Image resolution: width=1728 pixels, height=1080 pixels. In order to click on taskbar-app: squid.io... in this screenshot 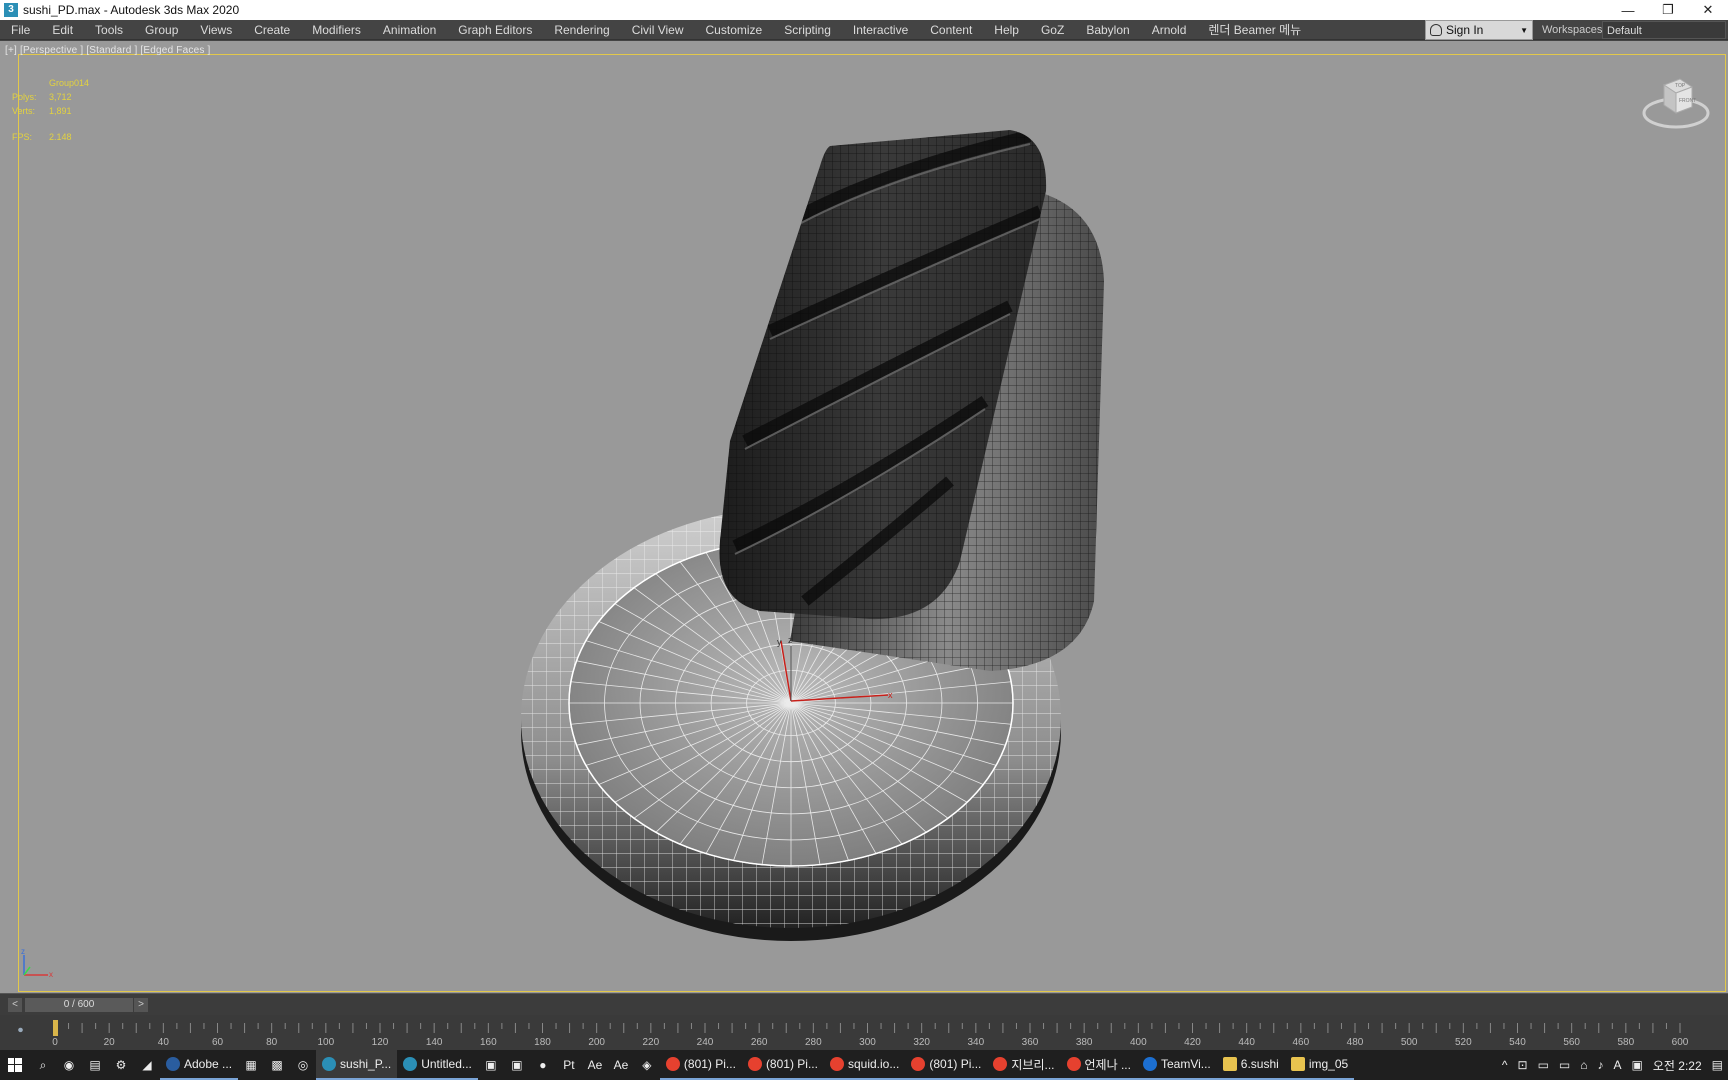, I will do `click(864, 1065)`.